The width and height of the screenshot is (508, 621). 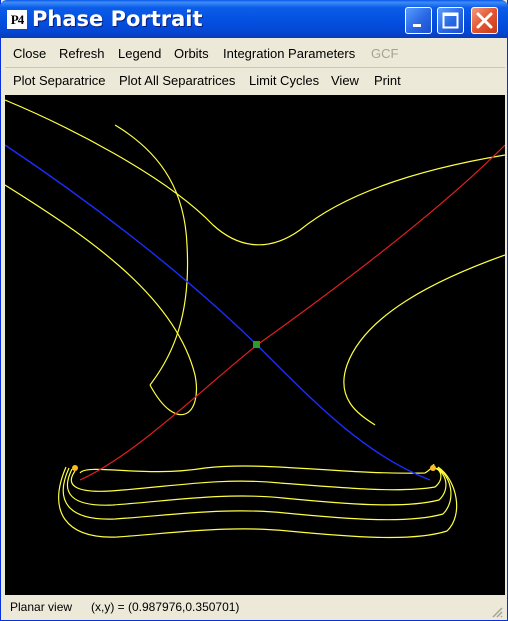 I want to click on maximize-button, so click(x=450, y=20).